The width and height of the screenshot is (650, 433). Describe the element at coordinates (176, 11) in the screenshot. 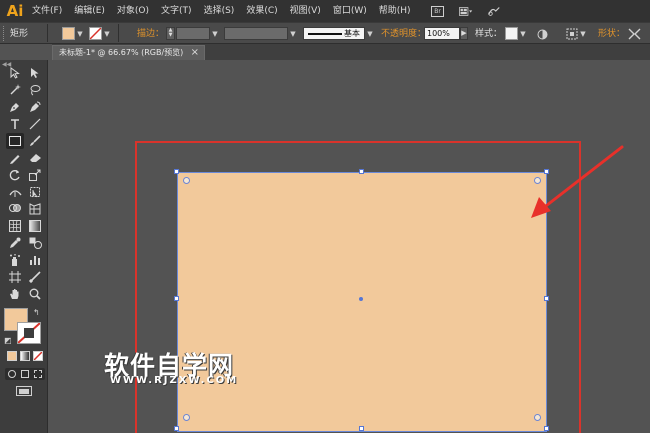

I see `menu-type: 文字(T)` at that location.